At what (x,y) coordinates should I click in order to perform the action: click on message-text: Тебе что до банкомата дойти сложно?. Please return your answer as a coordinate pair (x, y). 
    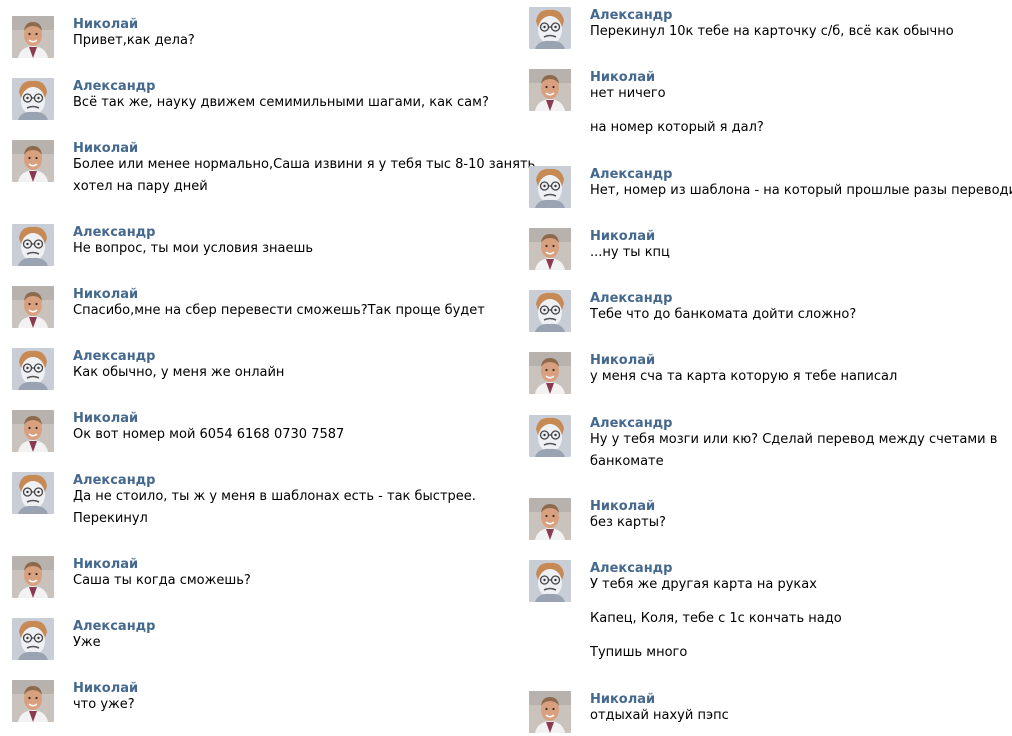
    Looking at the image, I should click on (723, 315).